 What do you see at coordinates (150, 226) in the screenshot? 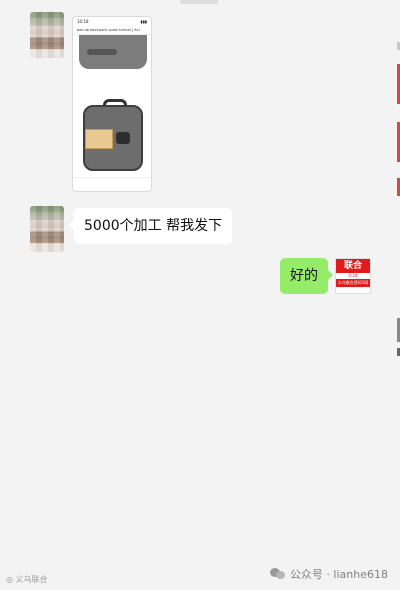
I see `received-message: 5000个加工 帮我发下` at bounding box center [150, 226].